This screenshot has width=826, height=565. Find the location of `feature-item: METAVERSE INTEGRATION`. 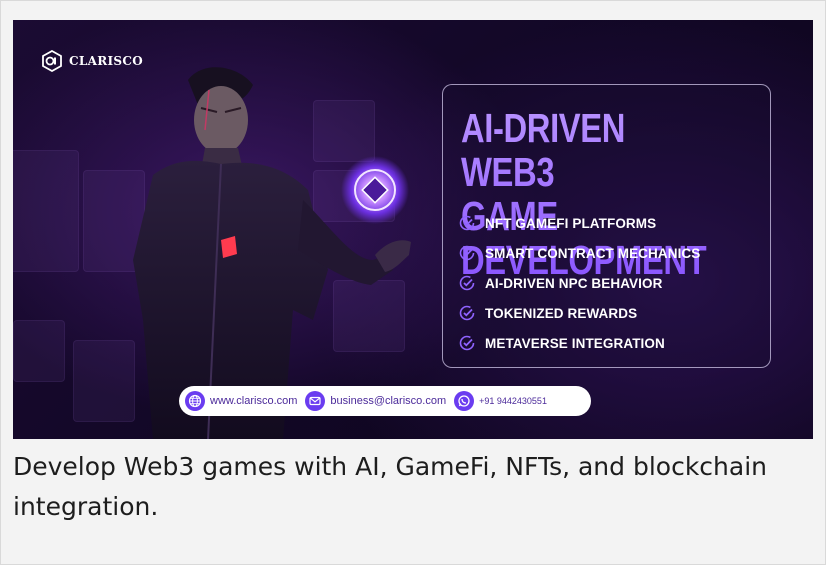

feature-item: METAVERSE INTEGRATION is located at coordinates (579, 343).